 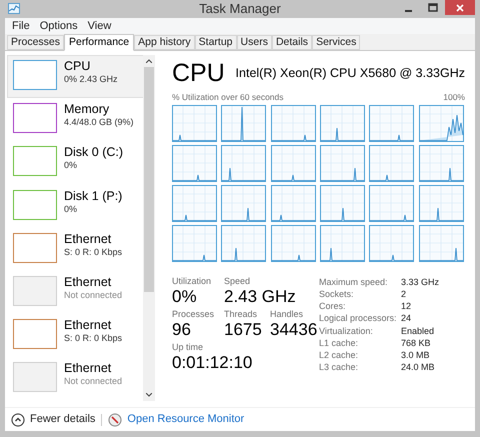 I want to click on item-name: Disk 1 (P:), so click(x=93, y=196).